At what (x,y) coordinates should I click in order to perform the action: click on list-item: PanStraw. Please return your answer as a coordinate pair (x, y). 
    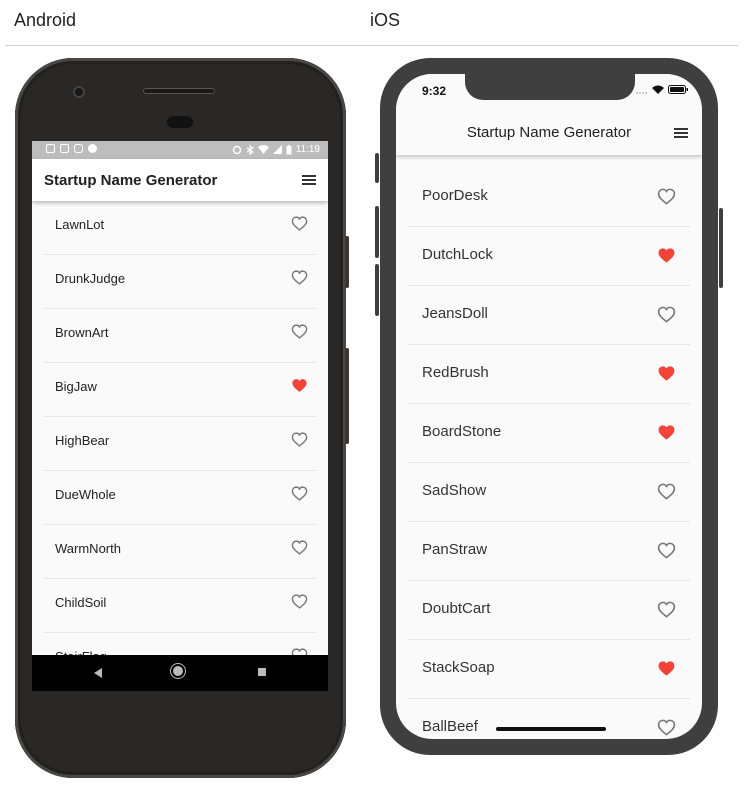
    Looking at the image, I should click on (549, 551).